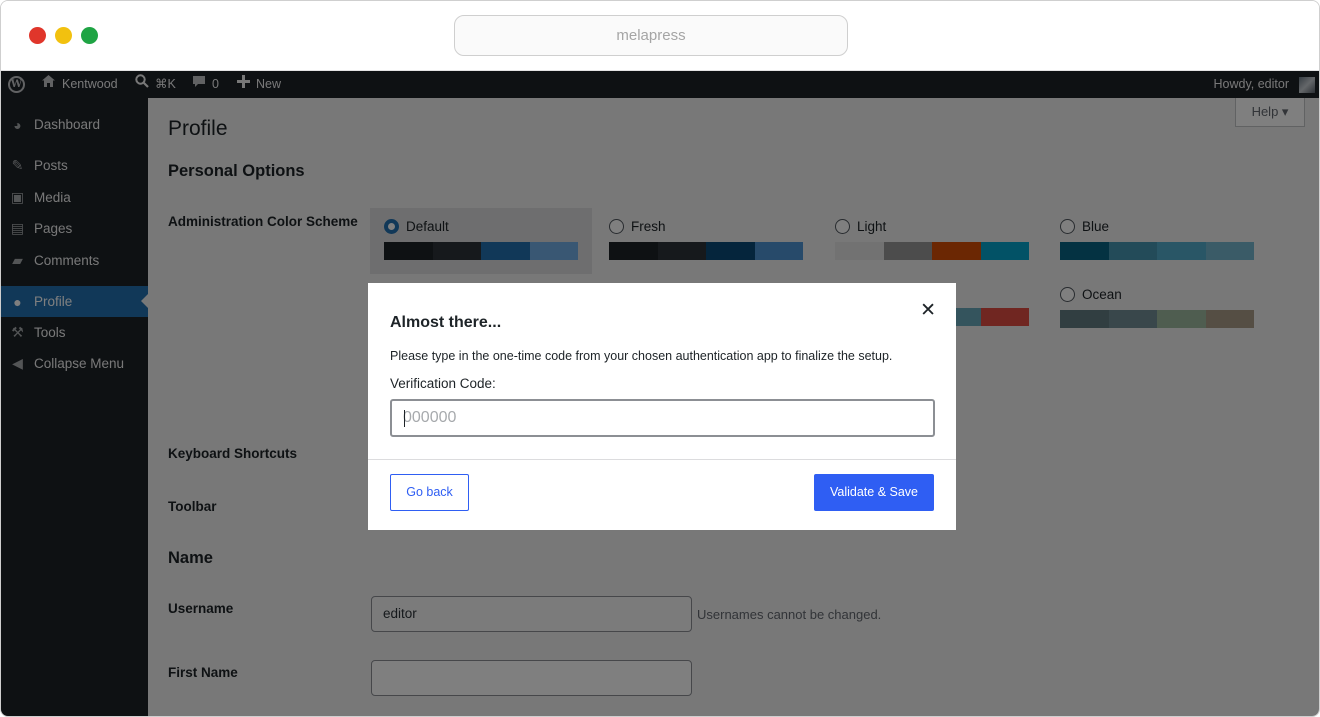  Describe the element at coordinates (662, 418) in the screenshot. I see `verification-code-input: 000000` at that location.